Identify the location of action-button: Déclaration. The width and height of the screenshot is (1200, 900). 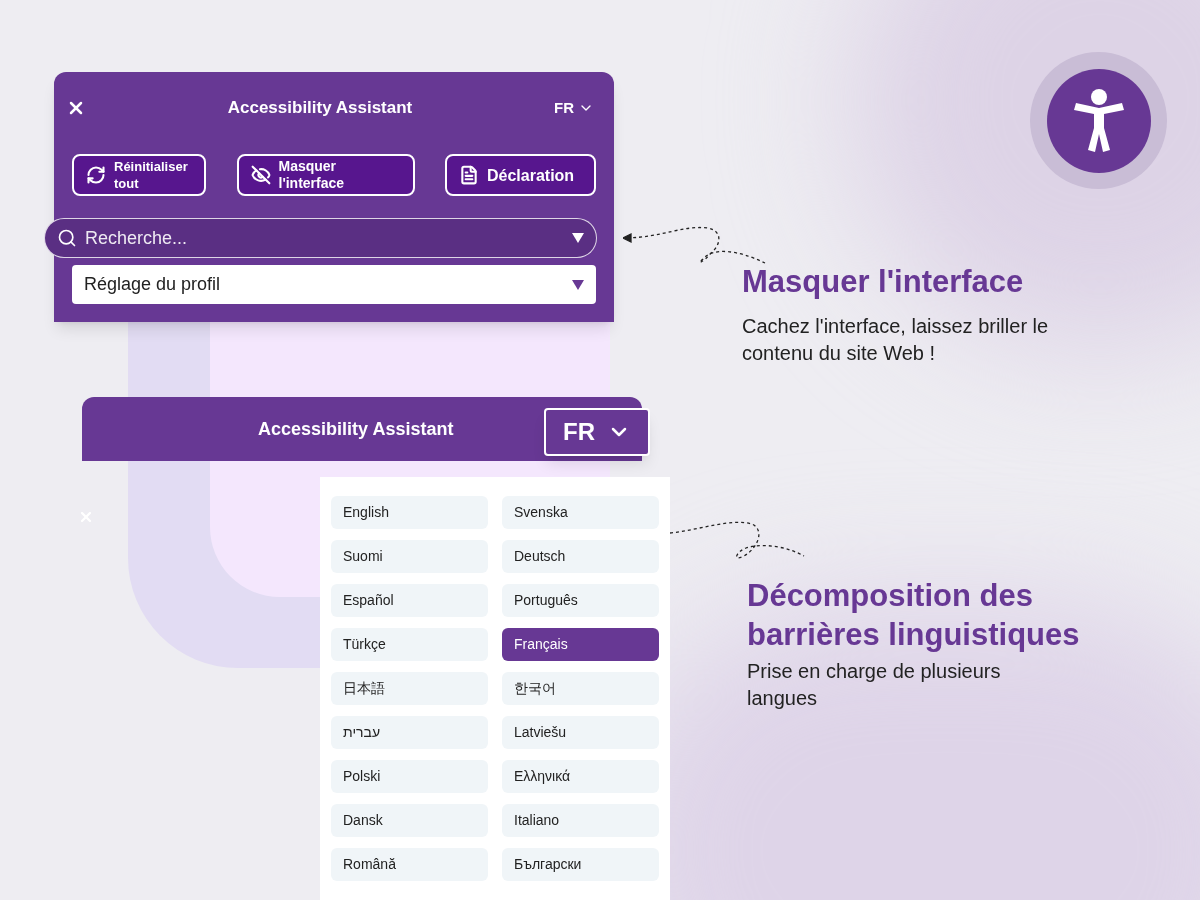
(520, 175).